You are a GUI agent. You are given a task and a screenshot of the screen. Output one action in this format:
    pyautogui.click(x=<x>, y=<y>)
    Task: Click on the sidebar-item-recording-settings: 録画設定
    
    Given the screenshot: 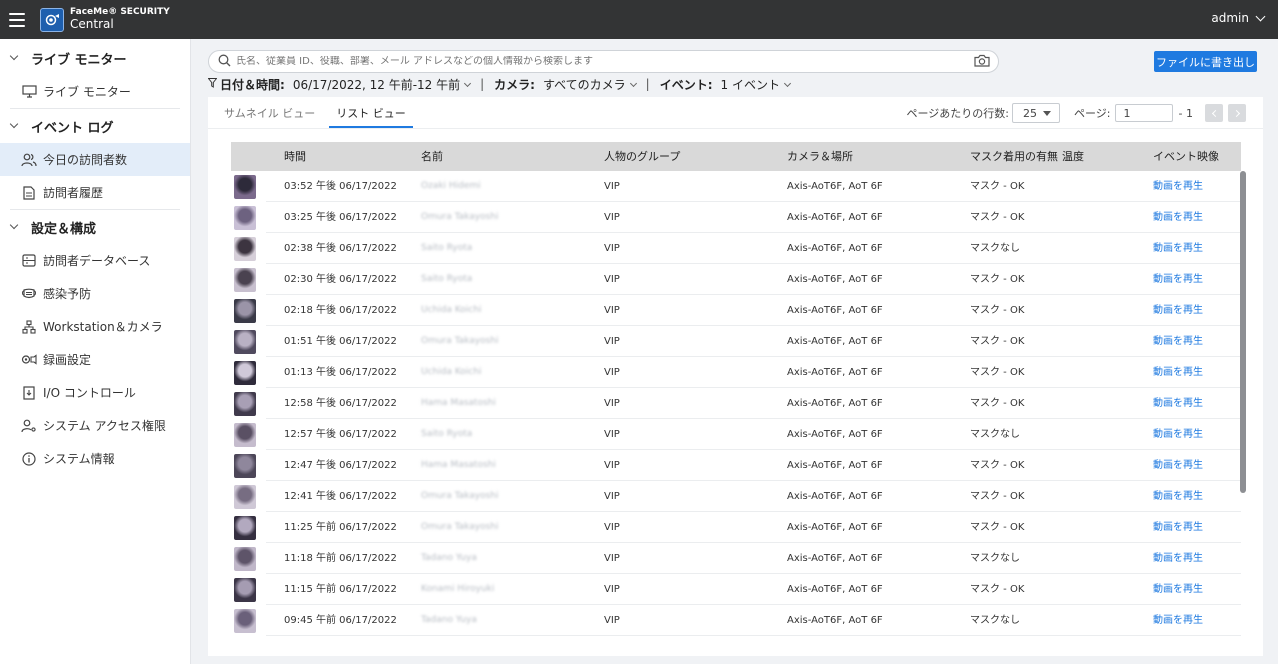 What is the action you would take?
    pyautogui.click(x=95, y=359)
    